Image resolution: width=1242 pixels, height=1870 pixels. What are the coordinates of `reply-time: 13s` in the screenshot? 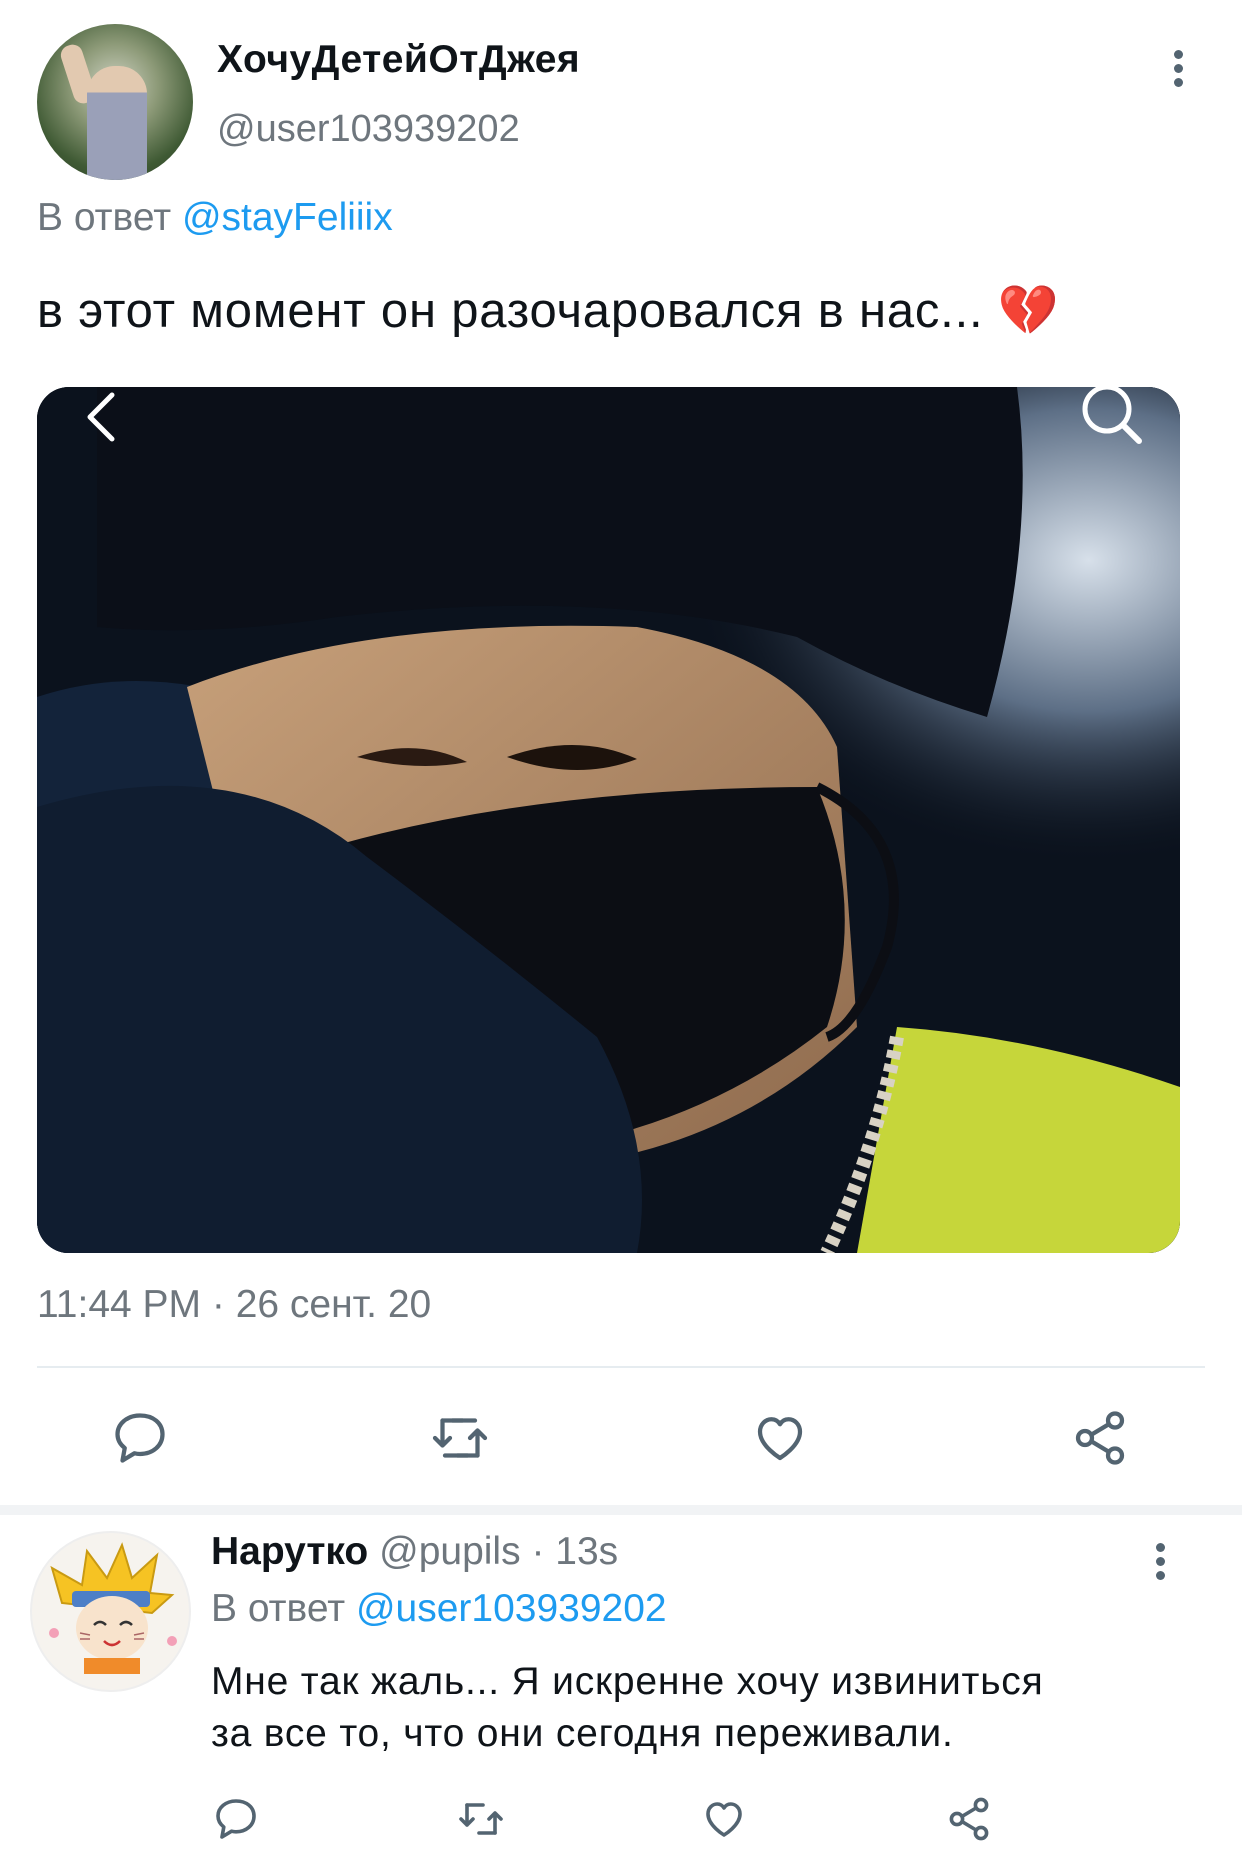 It's located at (586, 1551).